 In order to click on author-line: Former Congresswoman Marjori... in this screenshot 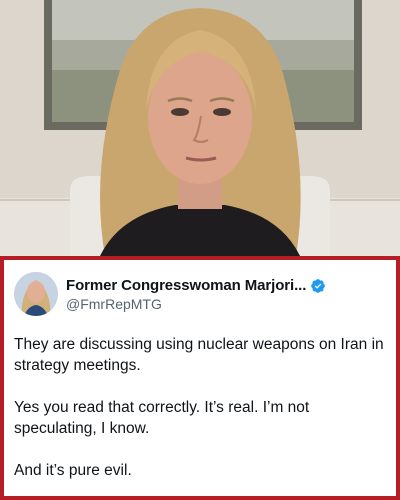, I will do `click(227, 285)`.